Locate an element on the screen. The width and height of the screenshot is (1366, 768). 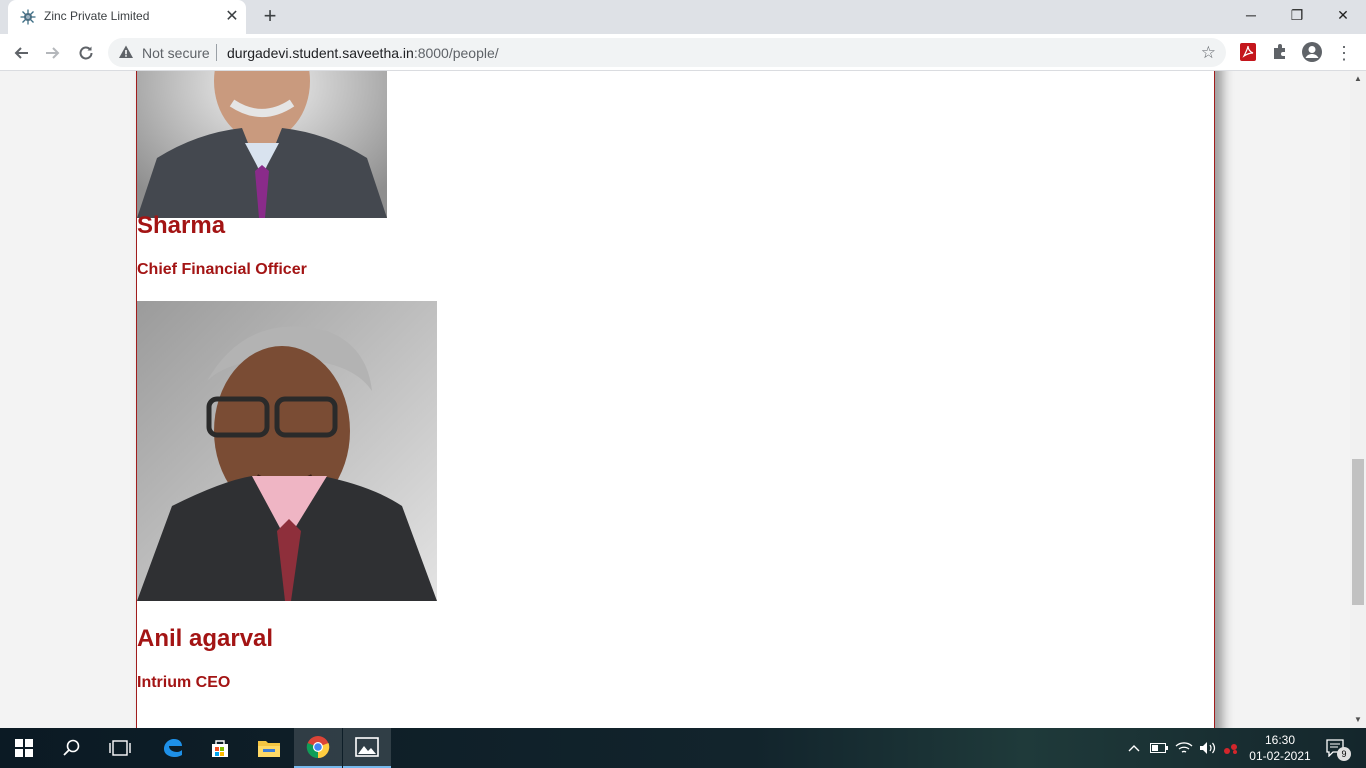
scroll-thumb is located at coordinates (1358, 532).